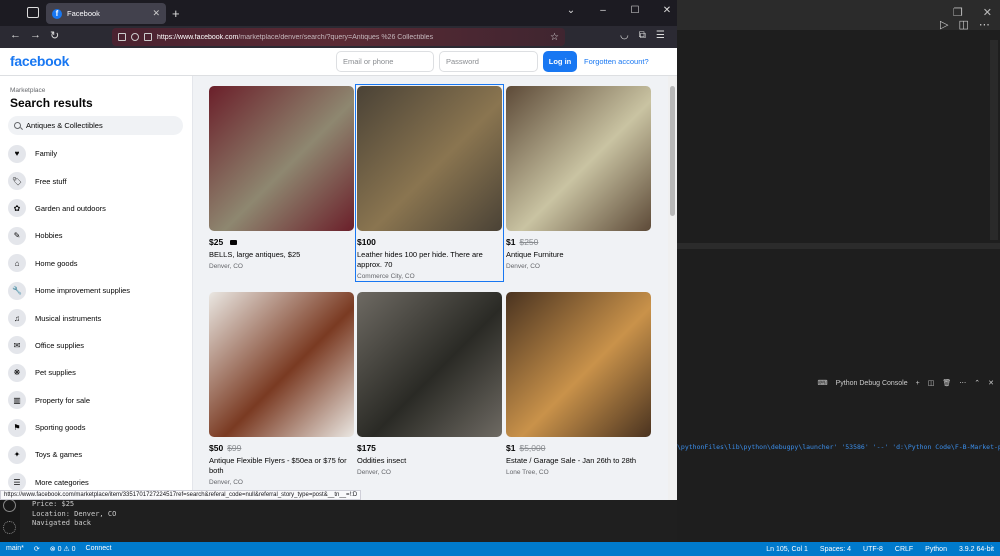 Image resolution: width=1000 pixels, height=556 pixels. I want to click on site-permissions-icon, so click(122, 37).